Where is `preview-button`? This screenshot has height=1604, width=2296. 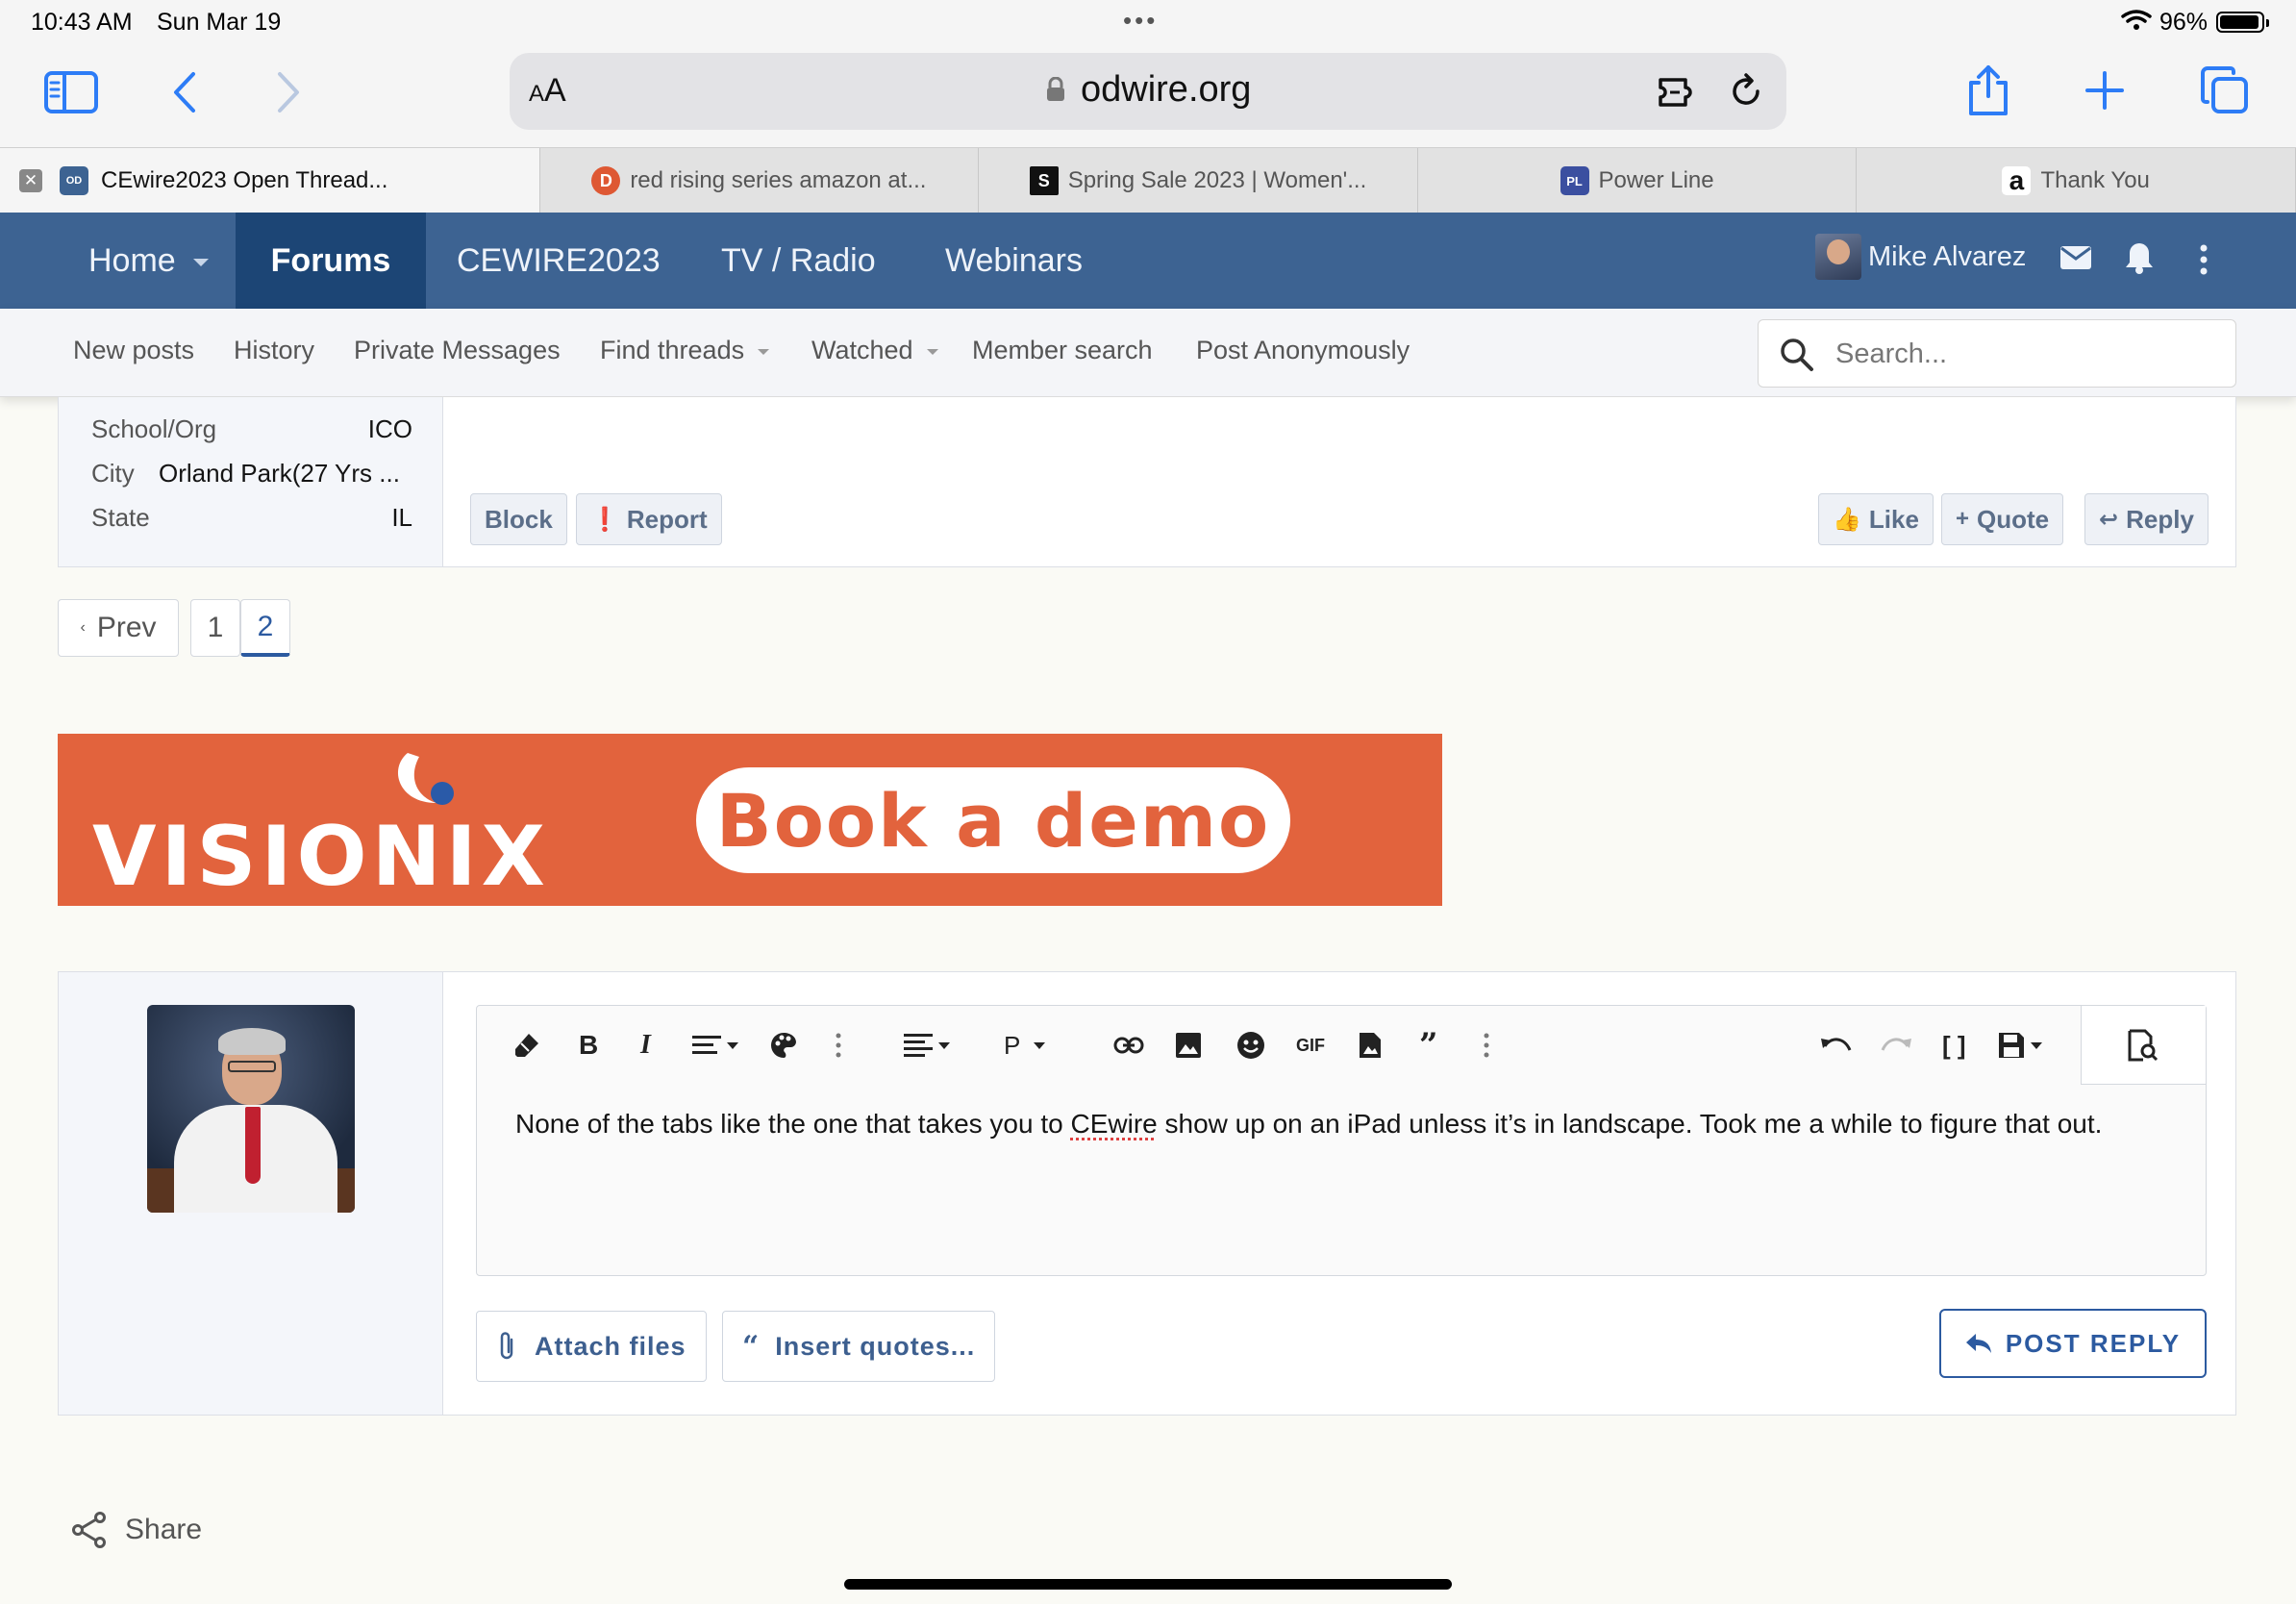
preview-button is located at coordinates (2143, 1045).